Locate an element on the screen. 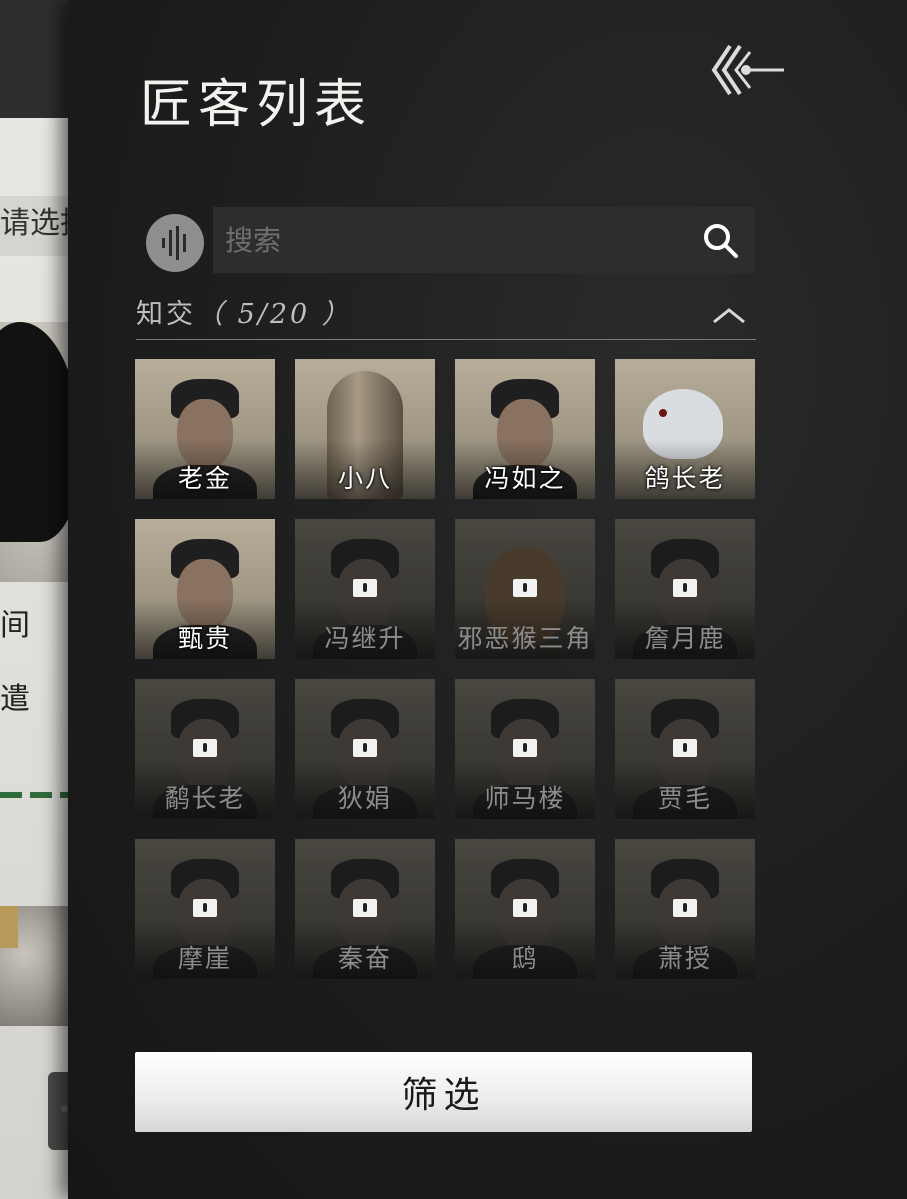 The width and height of the screenshot is (907, 1199). page-title: 匠客列表 is located at coordinates (256, 105).